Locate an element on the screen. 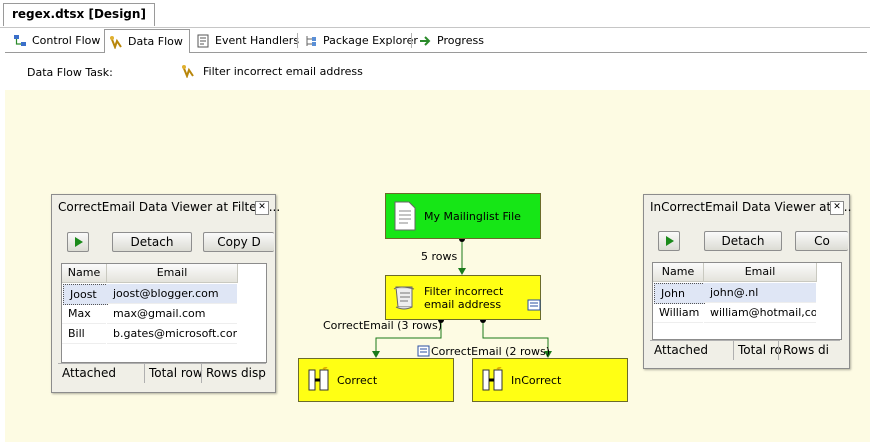  cell-email: b.gates@microsoft.com is located at coordinates (172, 334).